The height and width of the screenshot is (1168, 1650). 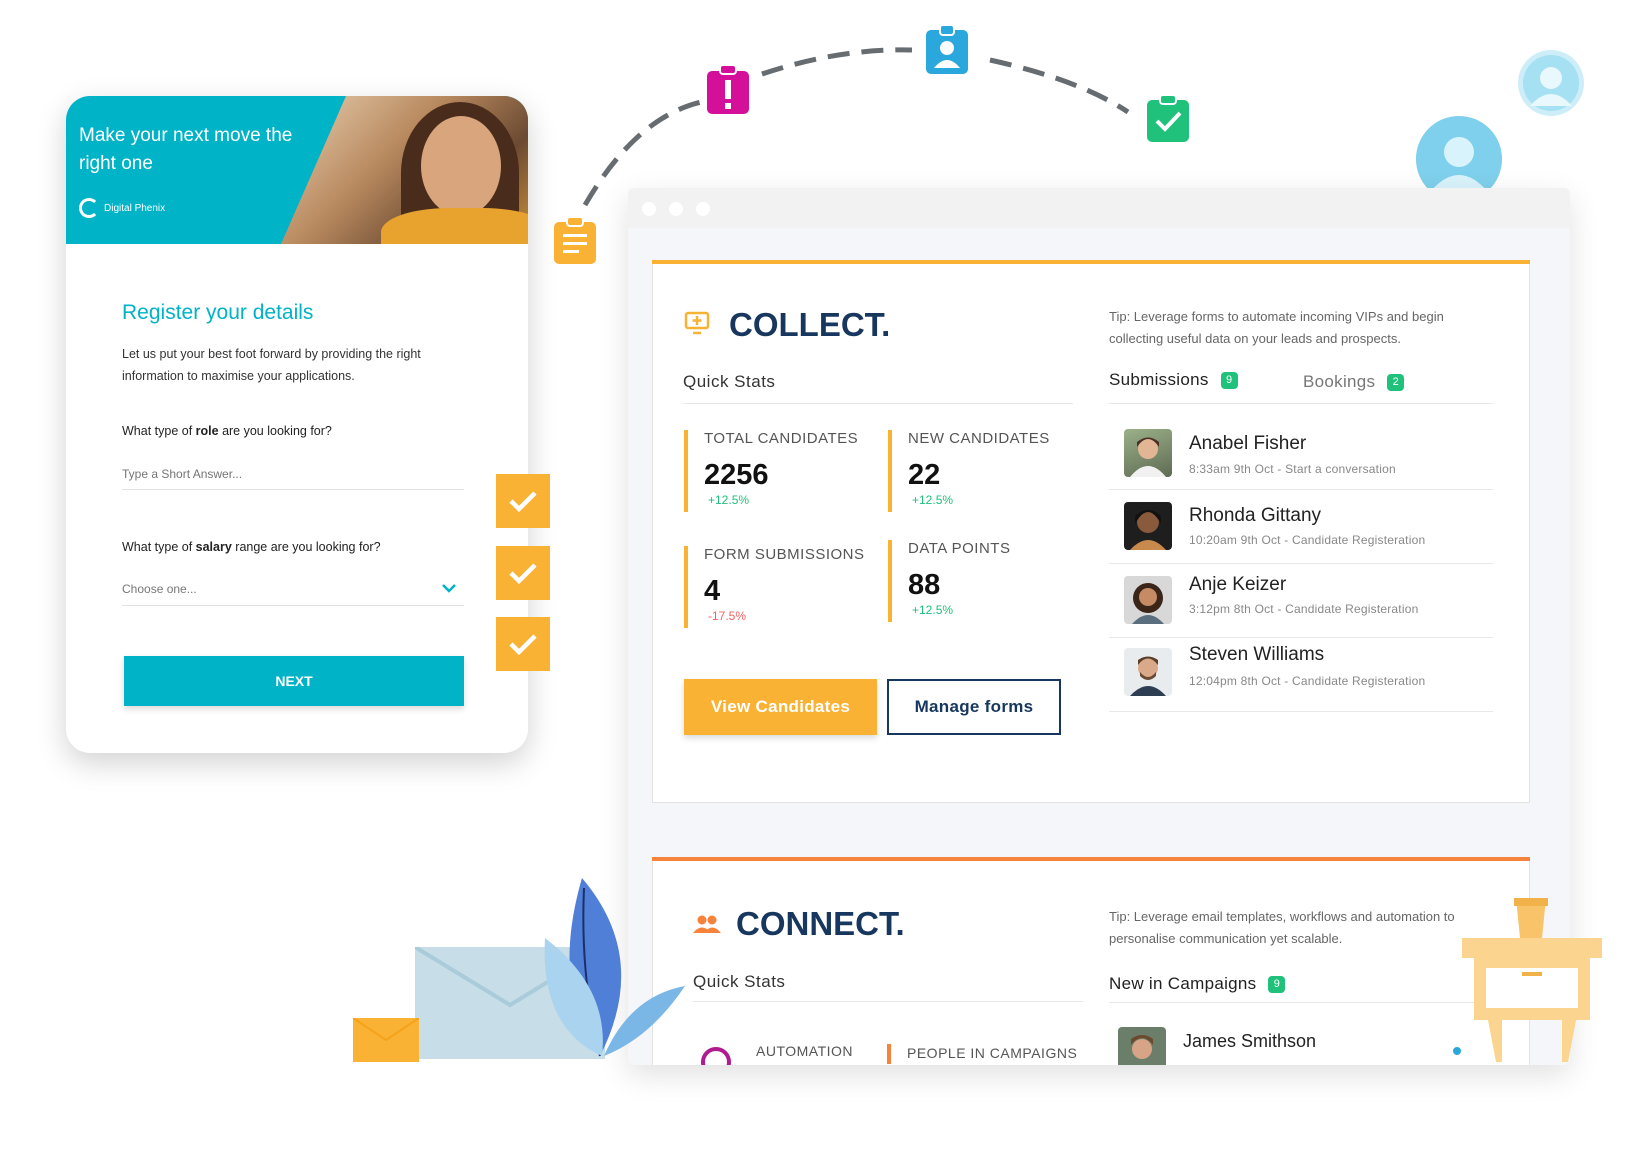 I want to click on view-candidates-button: View Candidates, so click(x=780, y=707).